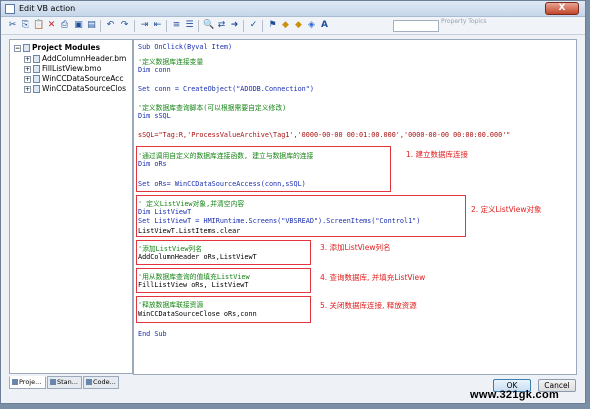 The height and width of the screenshot is (409, 590). Describe the element at coordinates (17, 48) in the screenshot. I see `collapse-icon: −` at that location.